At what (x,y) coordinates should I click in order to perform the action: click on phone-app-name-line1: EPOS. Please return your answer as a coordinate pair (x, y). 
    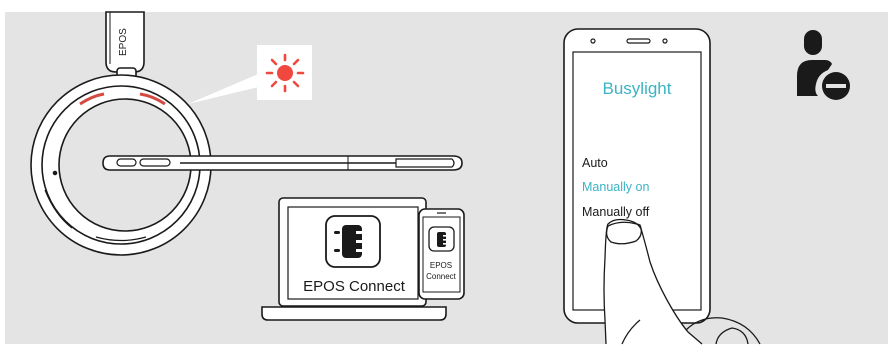
    Looking at the image, I should click on (441, 265).